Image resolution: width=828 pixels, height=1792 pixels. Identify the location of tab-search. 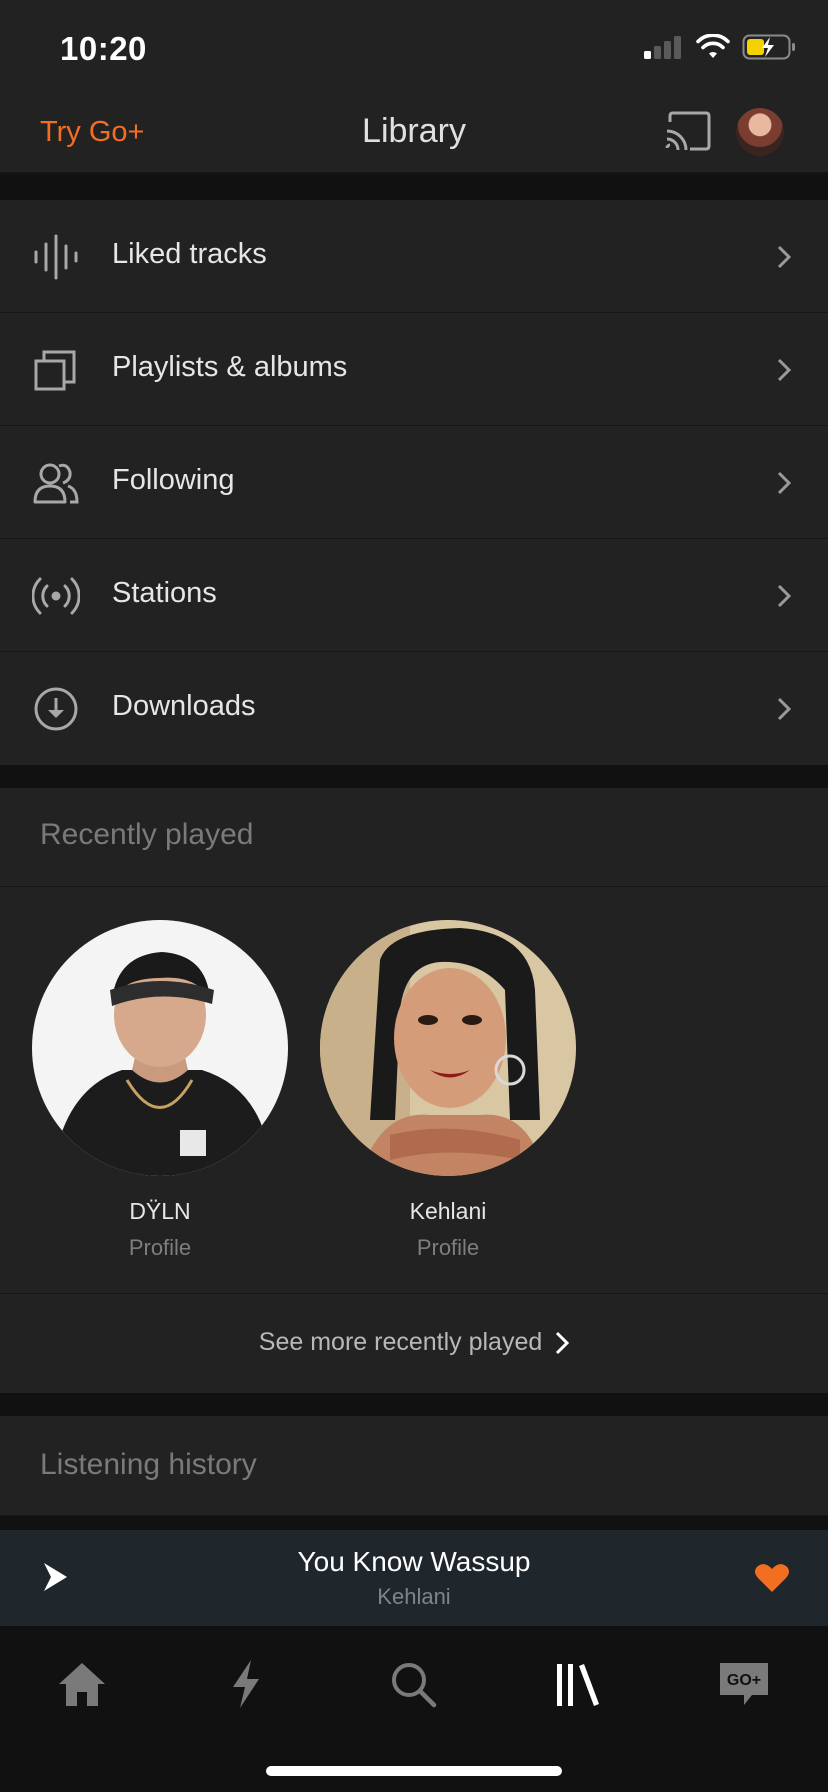
(413, 1684).